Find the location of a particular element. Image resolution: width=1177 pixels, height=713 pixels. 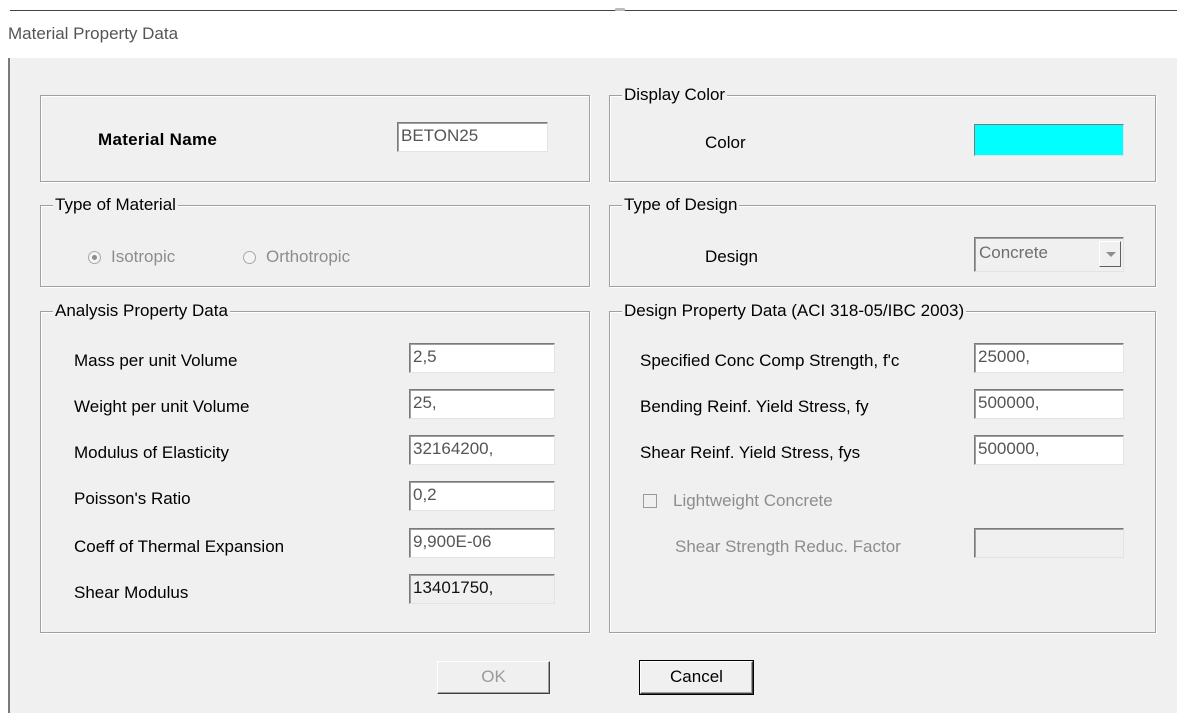

mass-input: 2,5 is located at coordinates (482, 358).